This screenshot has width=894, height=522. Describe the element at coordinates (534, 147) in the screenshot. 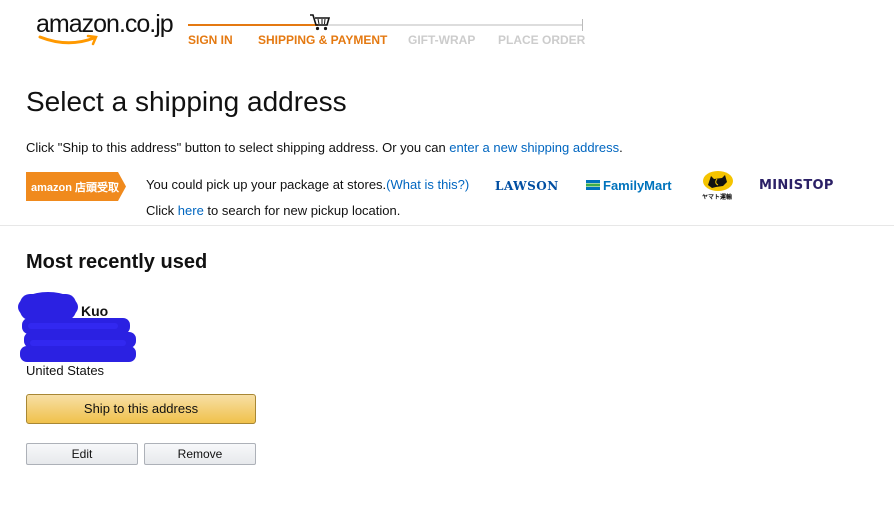

I see `new-address-link: enter a new shipping address` at that location.